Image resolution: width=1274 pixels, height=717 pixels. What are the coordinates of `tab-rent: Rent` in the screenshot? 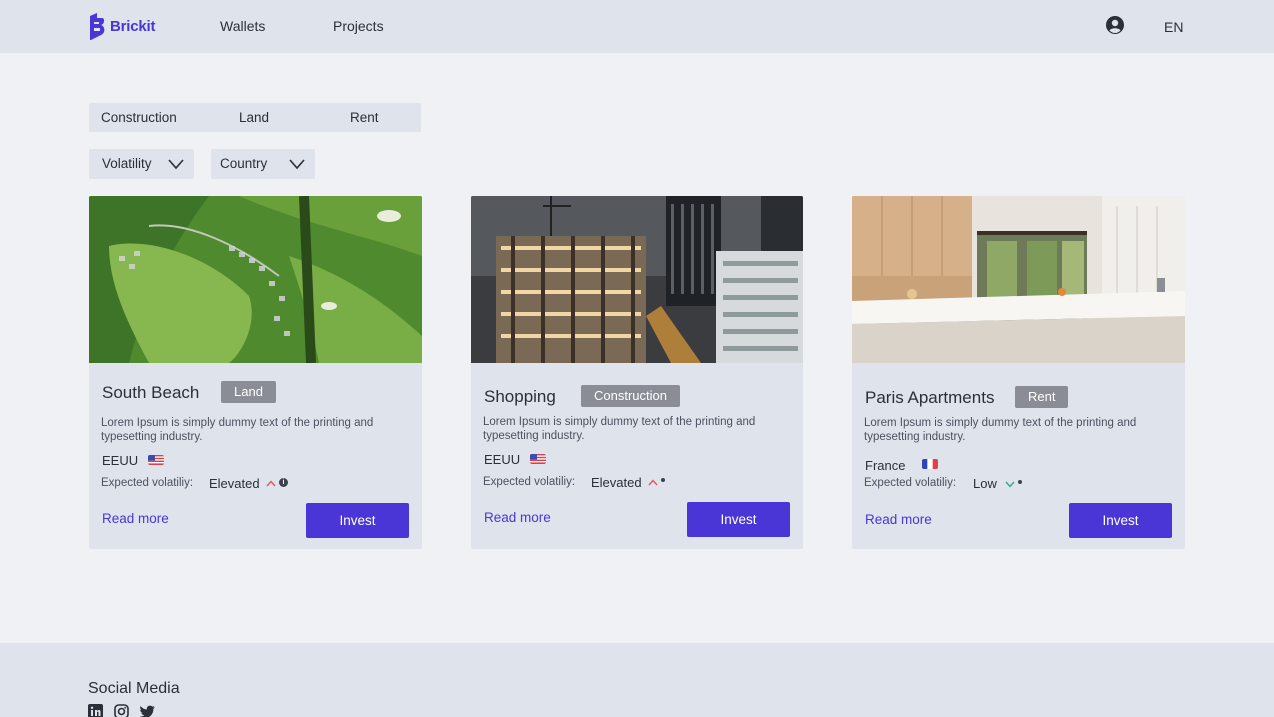 It's located at (364, 117).